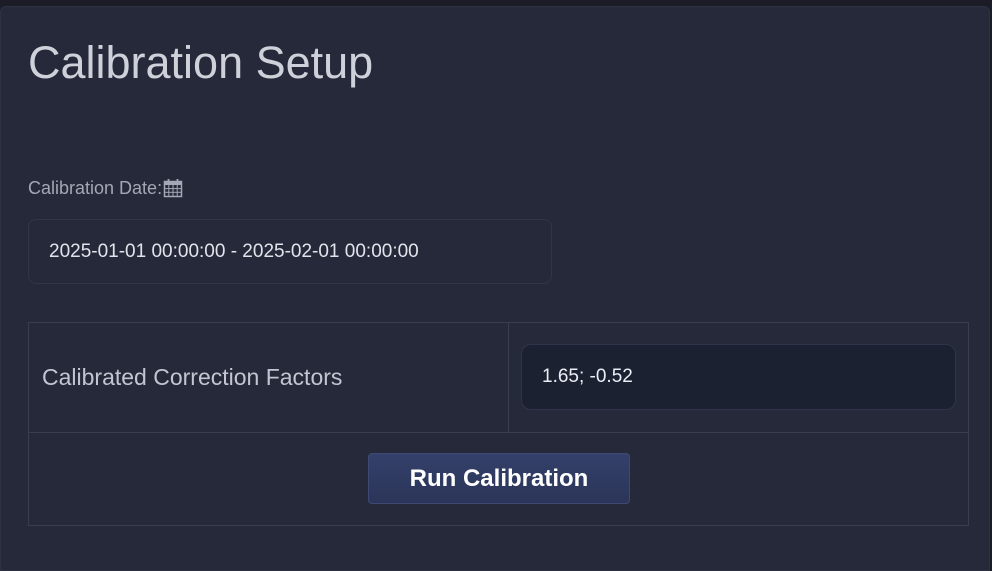 The height and width of the screenshot is (571, 992). What do you see at coordinates (290, 251) in the screenshot?
I see `calibration-date-range-input` at bounding box center [290, 251].